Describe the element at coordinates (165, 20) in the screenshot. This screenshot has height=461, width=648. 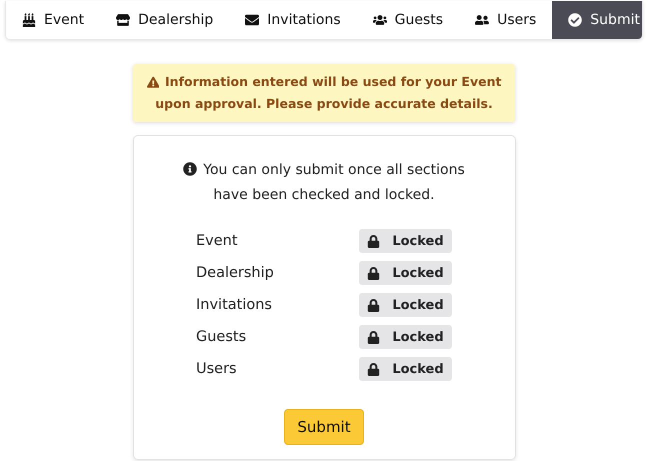
I see `tab: Dealership` at that location.